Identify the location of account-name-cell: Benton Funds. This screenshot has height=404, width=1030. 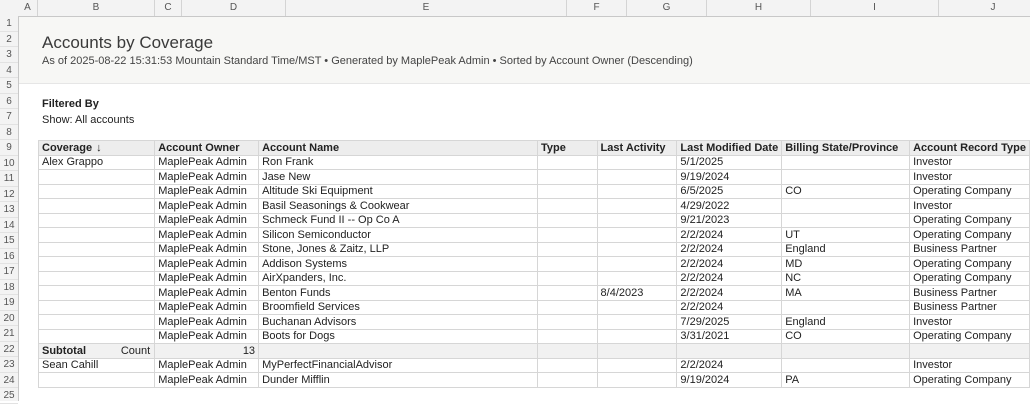
(398, 293).